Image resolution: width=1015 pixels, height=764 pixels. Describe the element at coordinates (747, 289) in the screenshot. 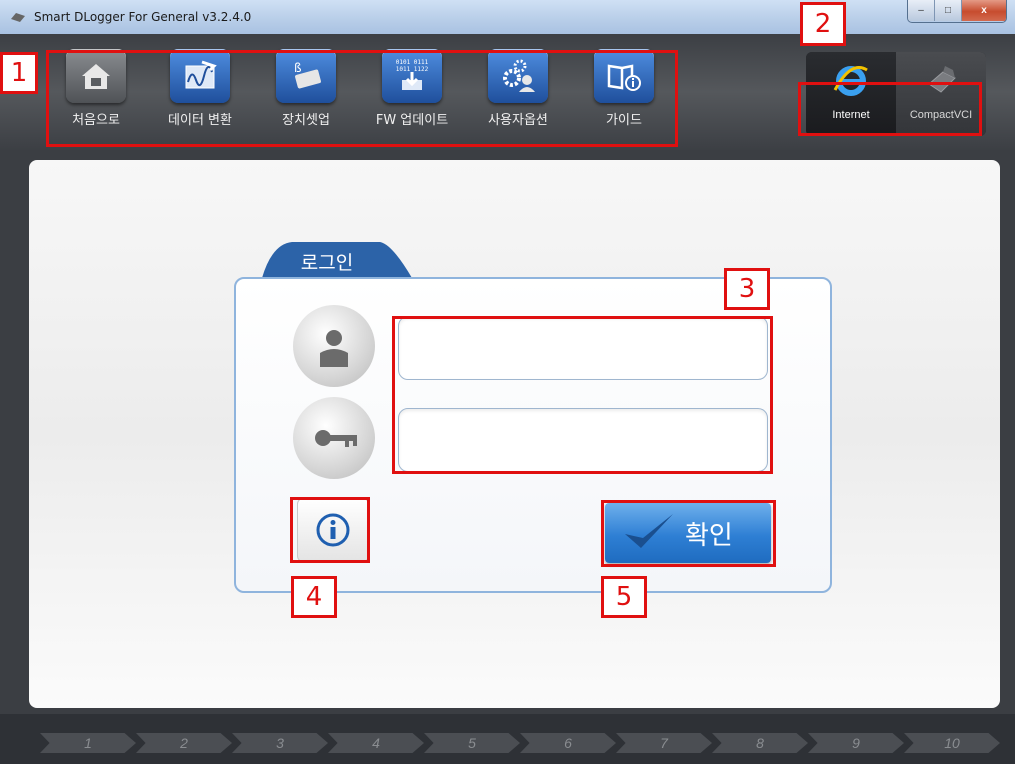

I see `annotation-label-3: 3` at that location.